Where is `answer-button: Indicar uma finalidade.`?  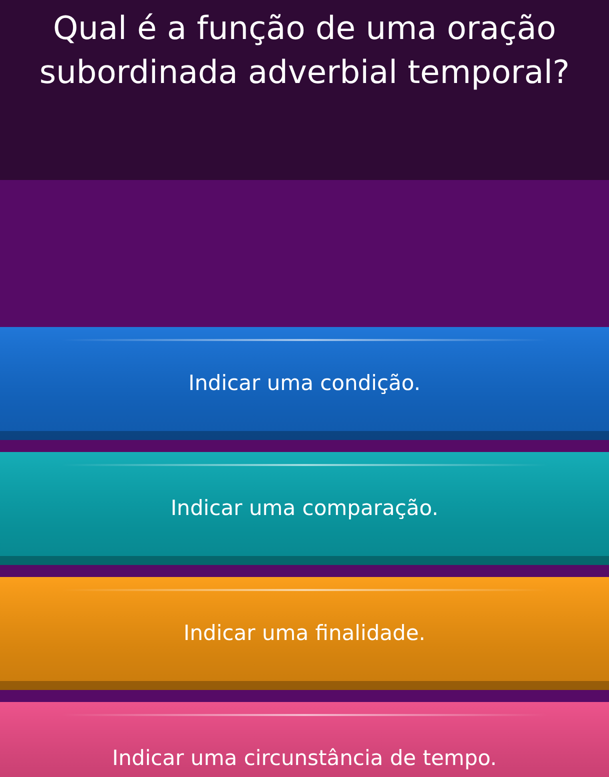 answer-button: Indicar uma finalidade. is located at coordinates (304, 633).